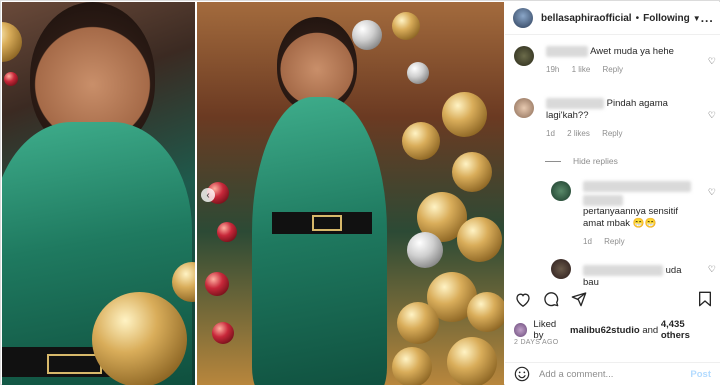 The width and height of the screenshot is (720, 387). What do you see at coordinates (687, 330) in the screenshot?
I see `likes-count: 4,435 others` at bounding box center [687, 330].